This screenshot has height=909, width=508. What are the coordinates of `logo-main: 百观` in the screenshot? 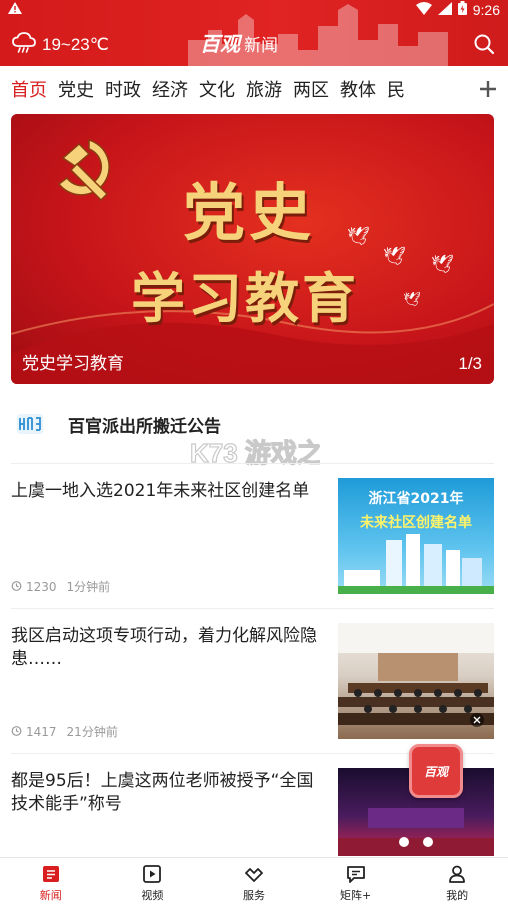 It's located at (220, 44).